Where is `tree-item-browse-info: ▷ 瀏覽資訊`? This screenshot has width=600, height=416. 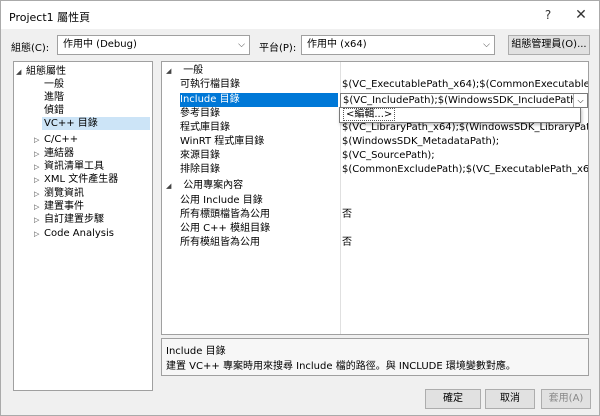
tree-item-browse-info: ▷ 瀏覽資訊 is located at coordinates (59, 193).